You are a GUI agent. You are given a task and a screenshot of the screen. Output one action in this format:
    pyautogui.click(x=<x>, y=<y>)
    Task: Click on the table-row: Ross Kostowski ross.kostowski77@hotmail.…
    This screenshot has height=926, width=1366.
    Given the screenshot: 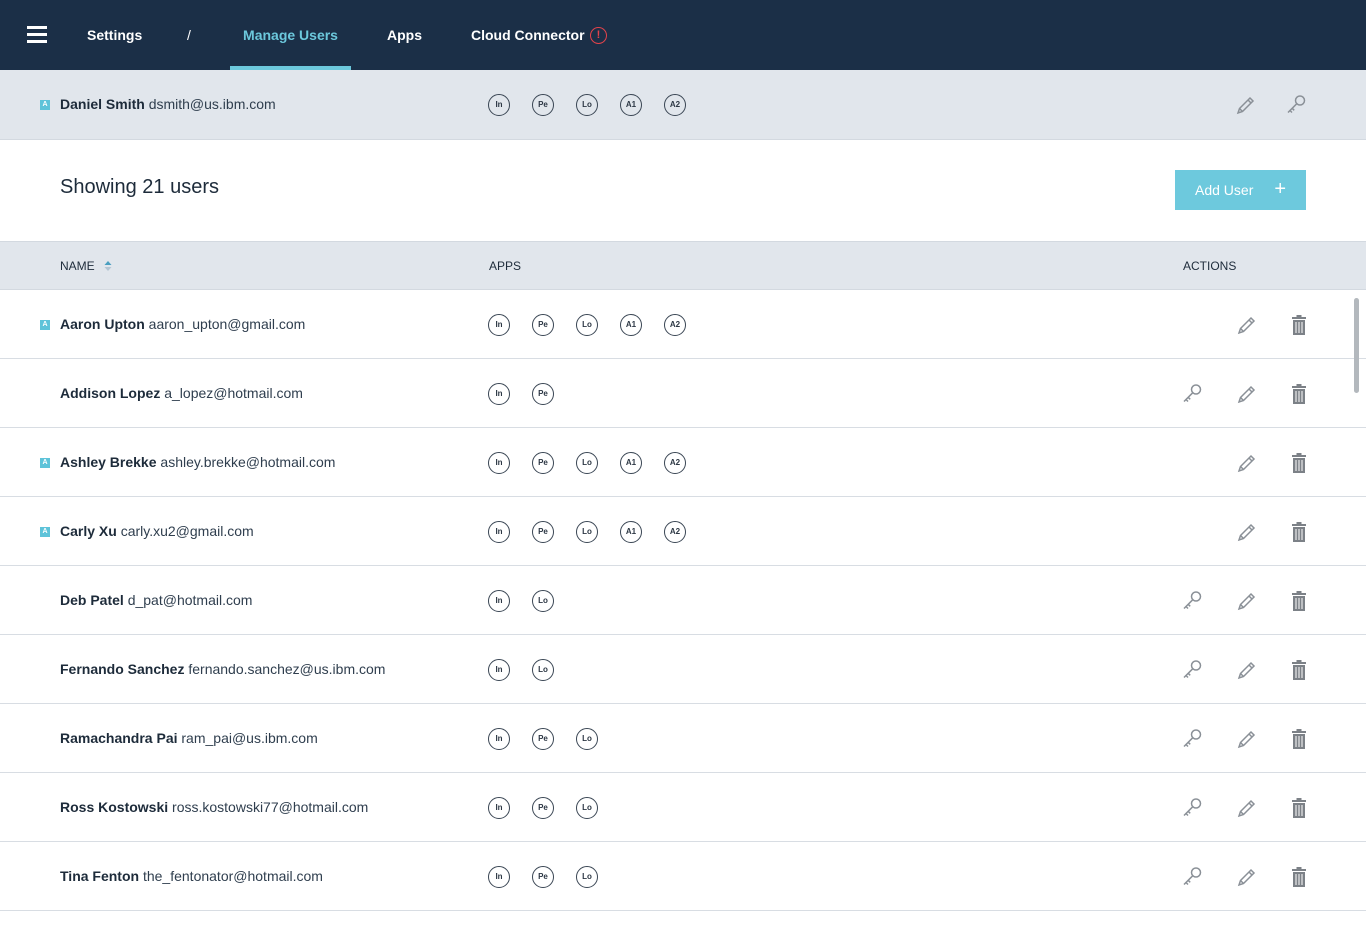 What is the action you would take?
    pyautogui.click(x=683, y=807)
    